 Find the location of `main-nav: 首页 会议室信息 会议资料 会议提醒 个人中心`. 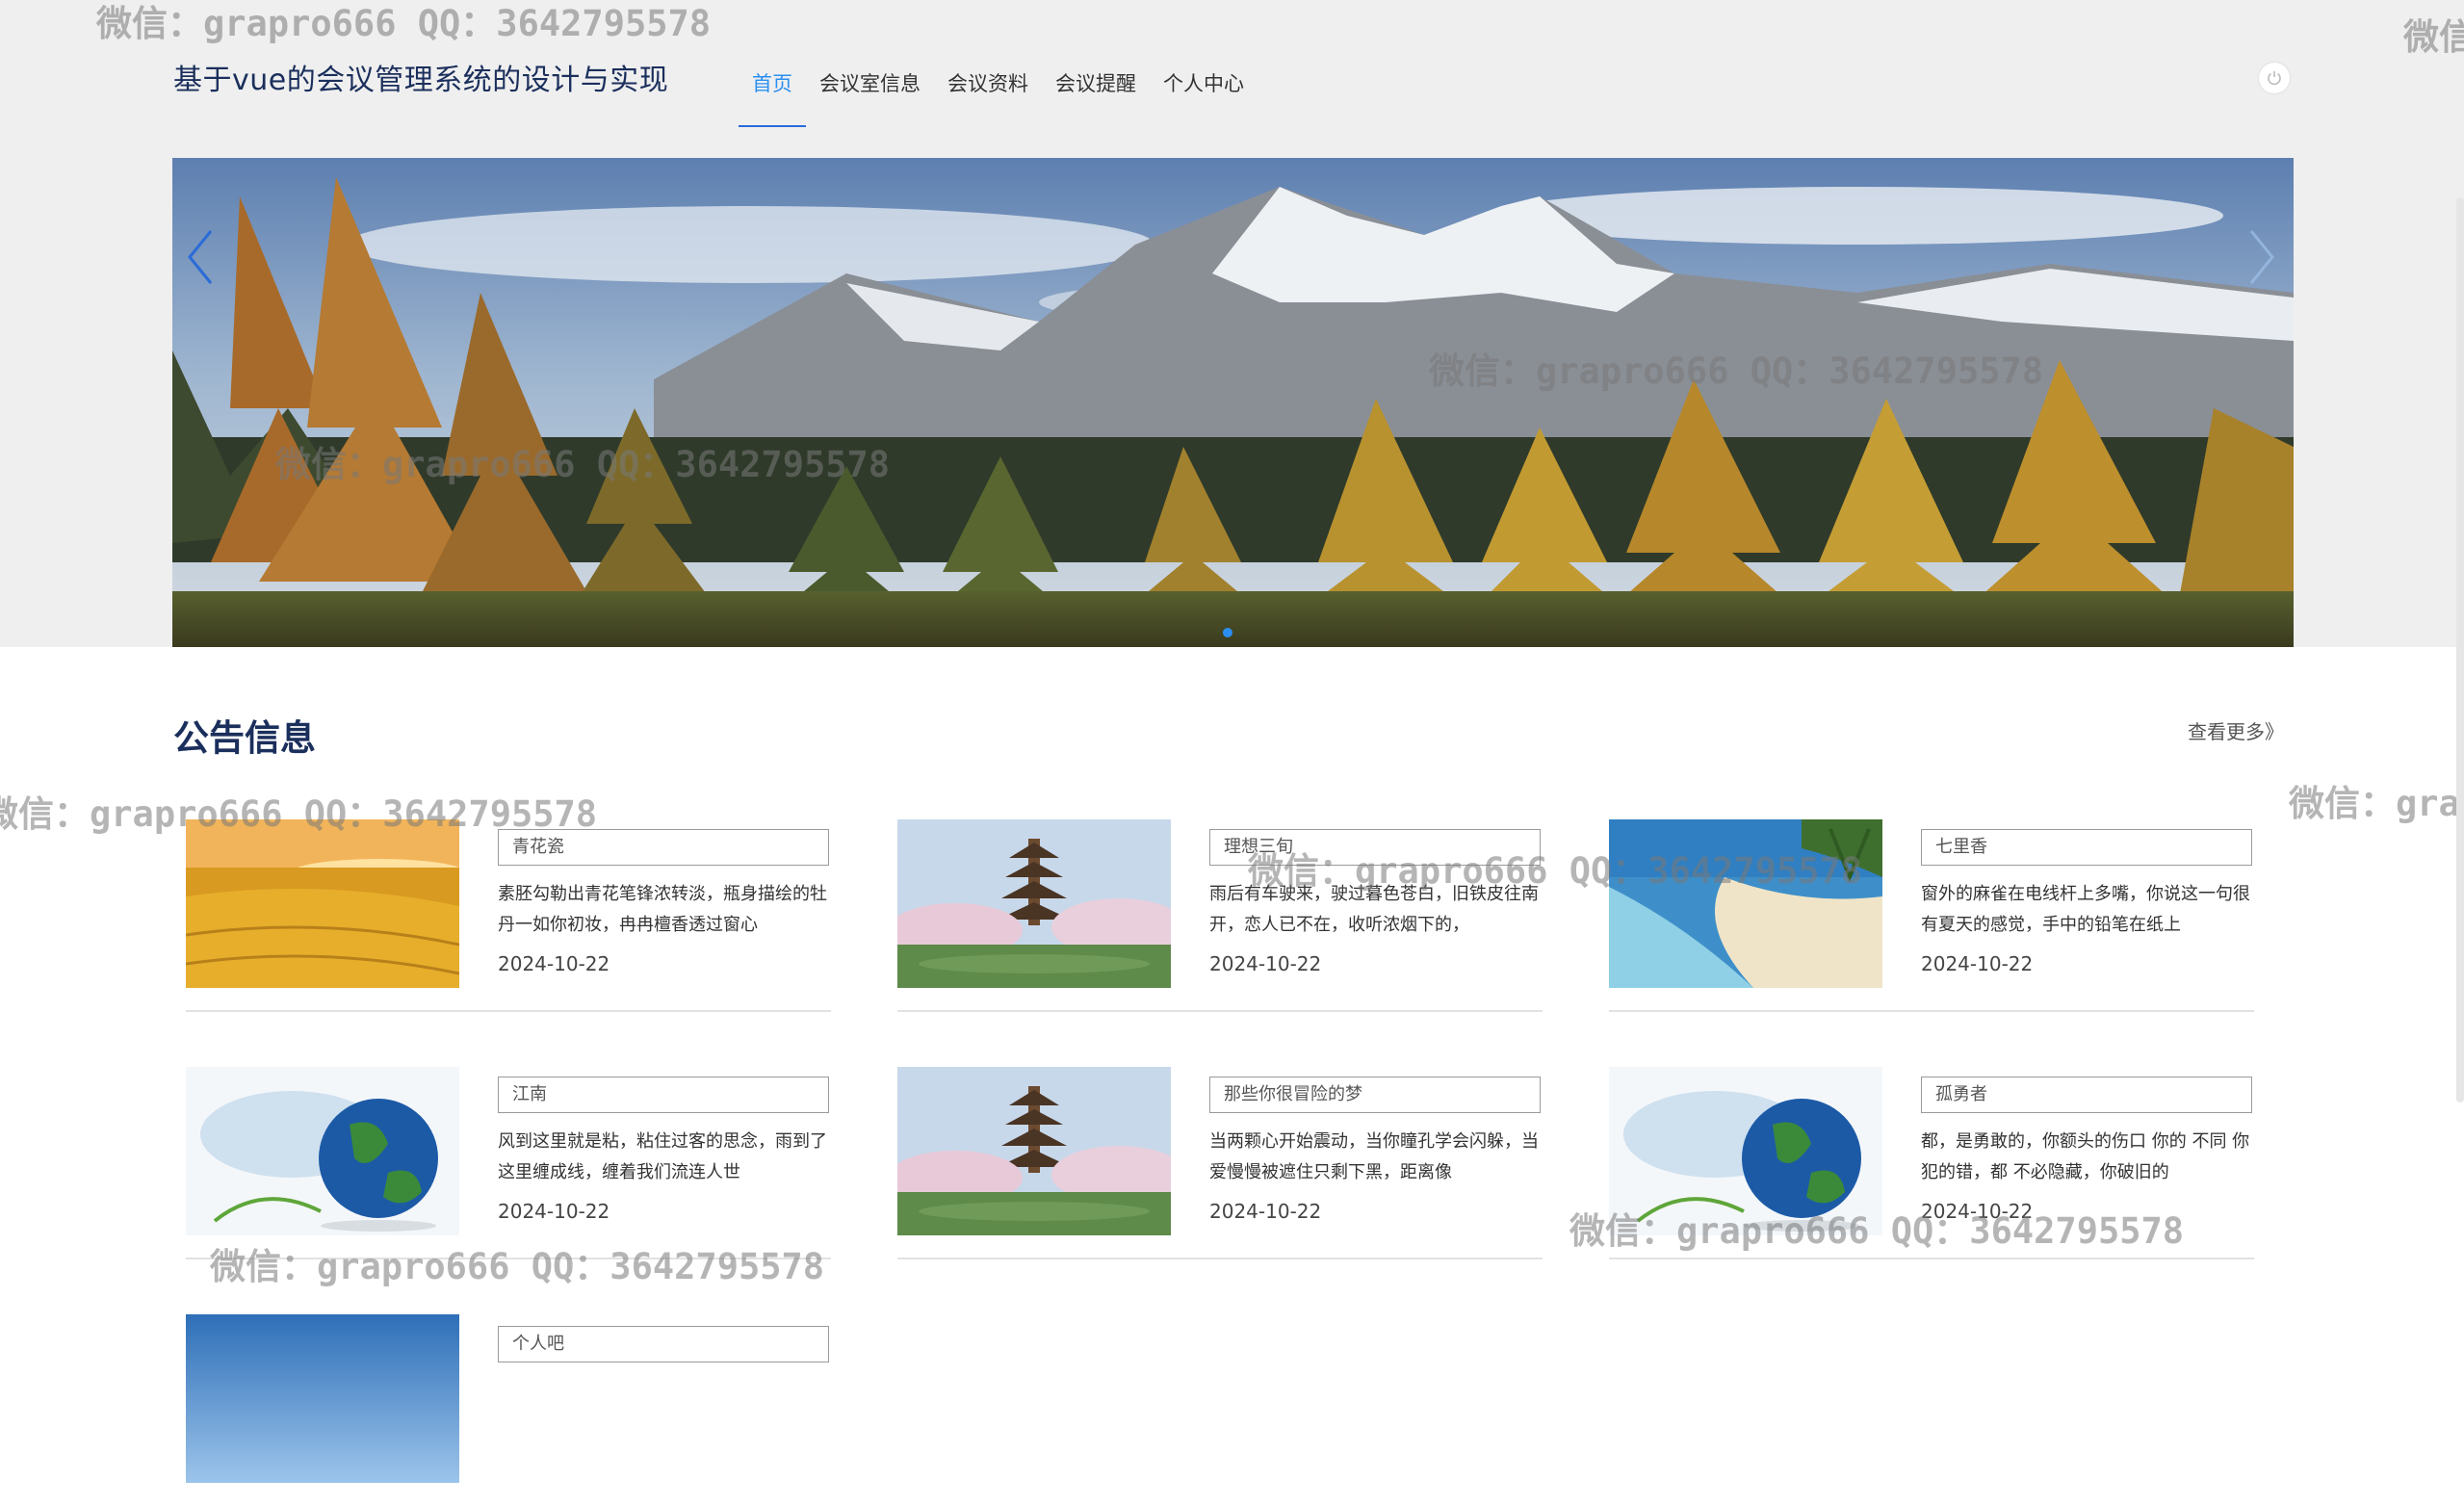

main-nav: 首页 会议室信息 会议资料 会议提醒 个人中心 is located at coordinates (998, 83).